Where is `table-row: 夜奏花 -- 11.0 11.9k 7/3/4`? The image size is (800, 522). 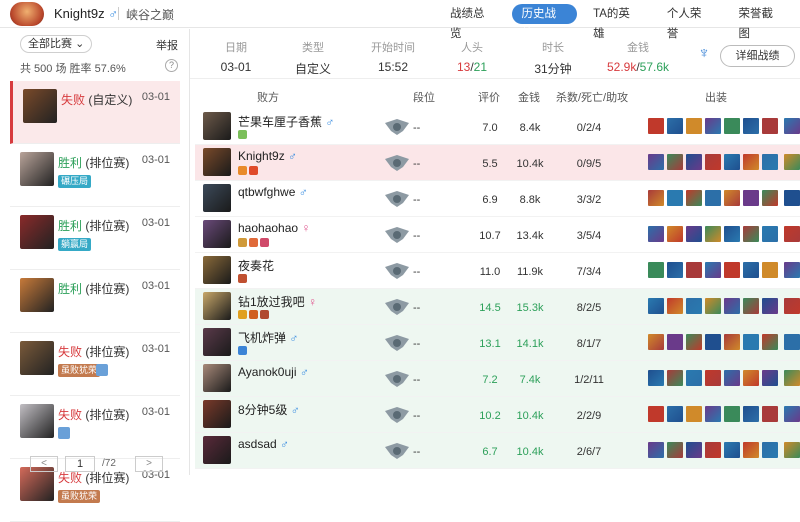 table-row: 夜奏花 -- 11.0 11.9k 7/3/4 is located at coordinates (497, 271).